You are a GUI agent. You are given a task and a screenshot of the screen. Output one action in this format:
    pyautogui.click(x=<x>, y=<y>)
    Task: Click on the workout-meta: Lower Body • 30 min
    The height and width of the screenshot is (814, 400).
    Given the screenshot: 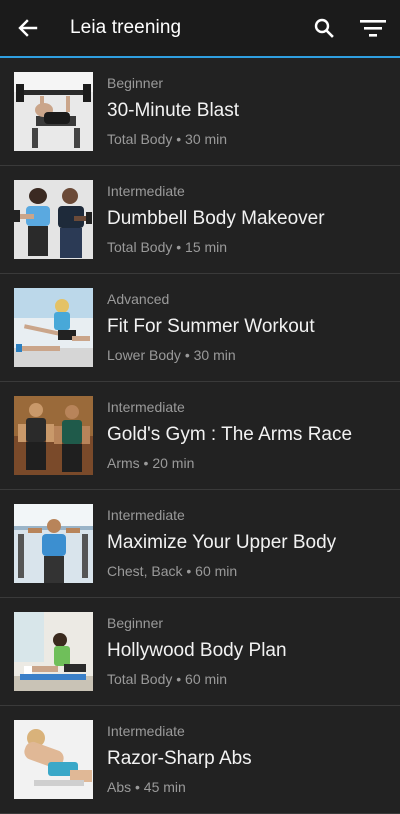 What is the action you would take?
    pyautogui.click(x=171, y=355)
    